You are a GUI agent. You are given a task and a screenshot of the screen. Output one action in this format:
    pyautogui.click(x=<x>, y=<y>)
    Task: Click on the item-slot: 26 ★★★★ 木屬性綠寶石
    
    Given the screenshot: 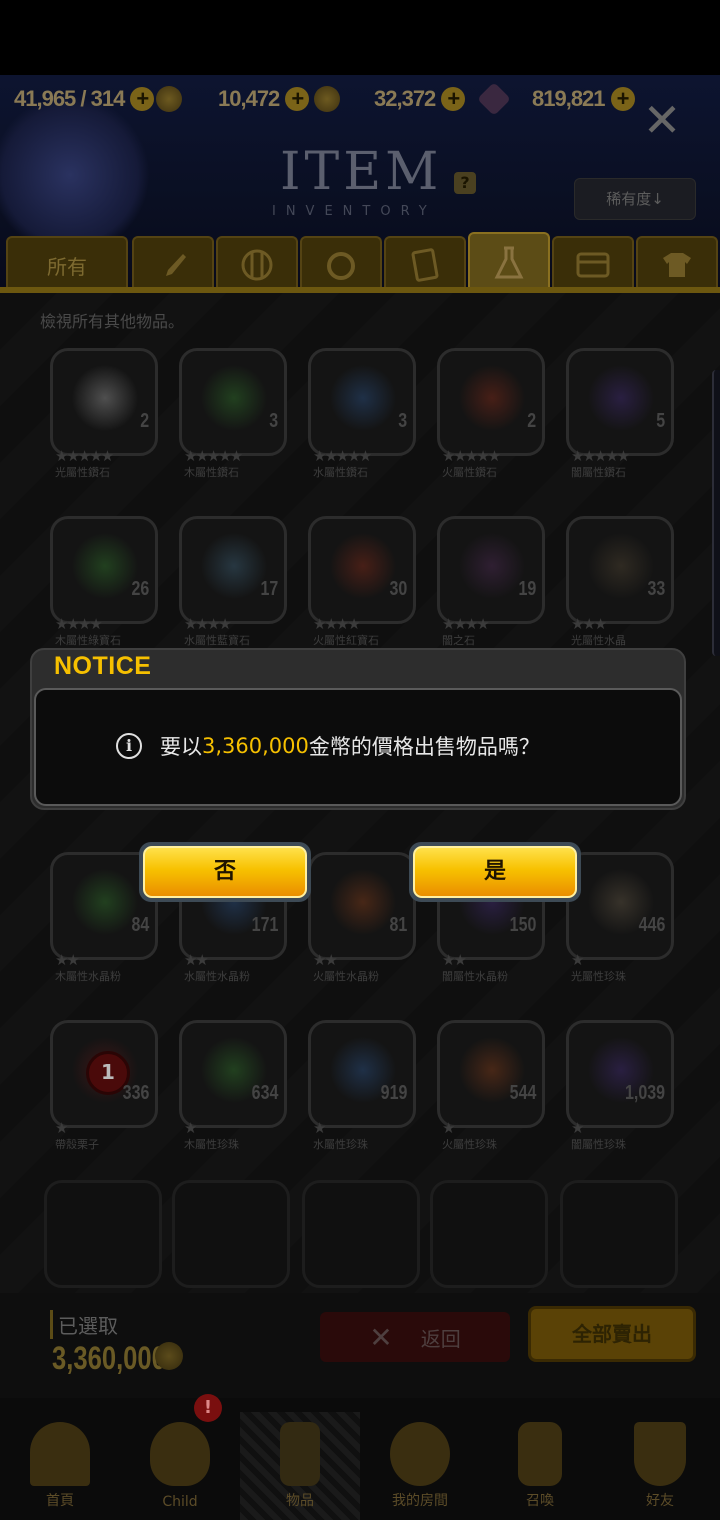 What is the action you would take?
    pyautogui.click(x=104, y=581)
    